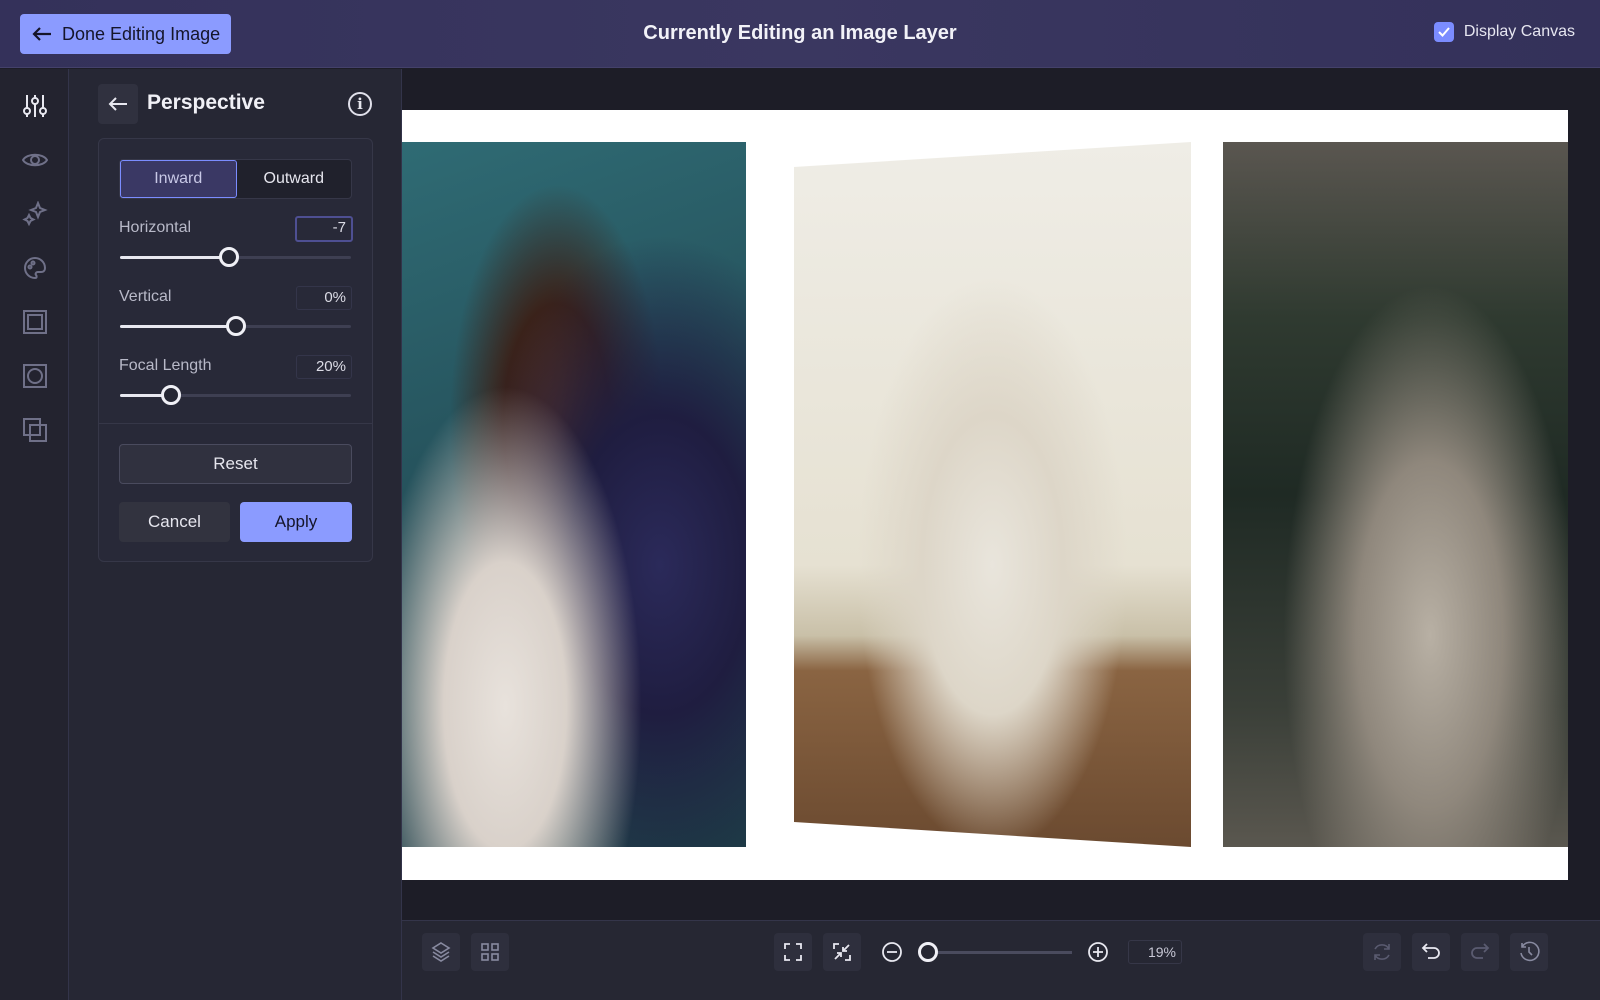  Describe the element at coordinates (294, 179) in the screenshot. I see `mode-outward: Outward` at that location.